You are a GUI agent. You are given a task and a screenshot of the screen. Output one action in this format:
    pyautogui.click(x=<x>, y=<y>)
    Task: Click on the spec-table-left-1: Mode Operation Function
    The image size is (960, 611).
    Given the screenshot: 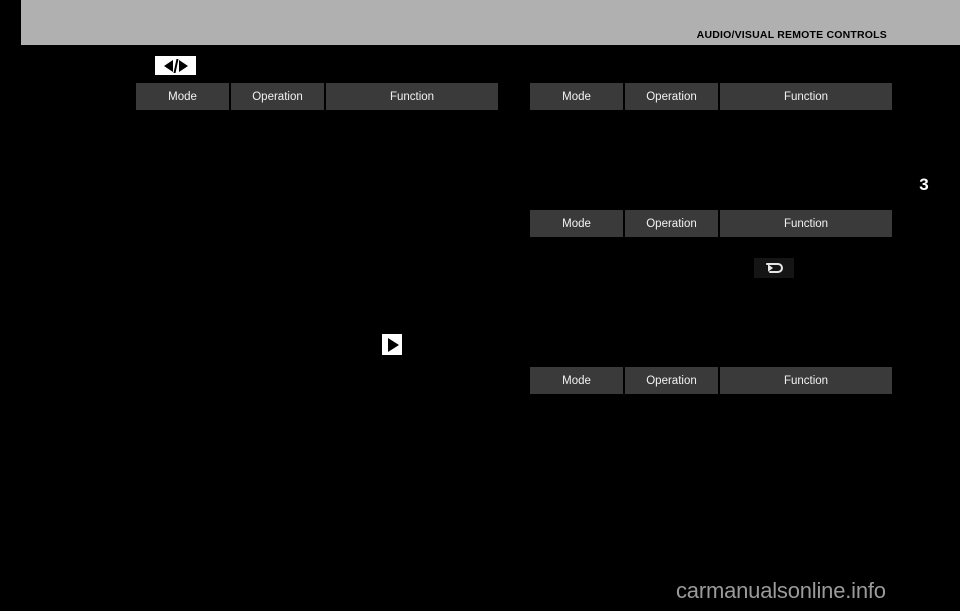 What is the action you would take?
    pyautogui.click(x=317, y=96)
    